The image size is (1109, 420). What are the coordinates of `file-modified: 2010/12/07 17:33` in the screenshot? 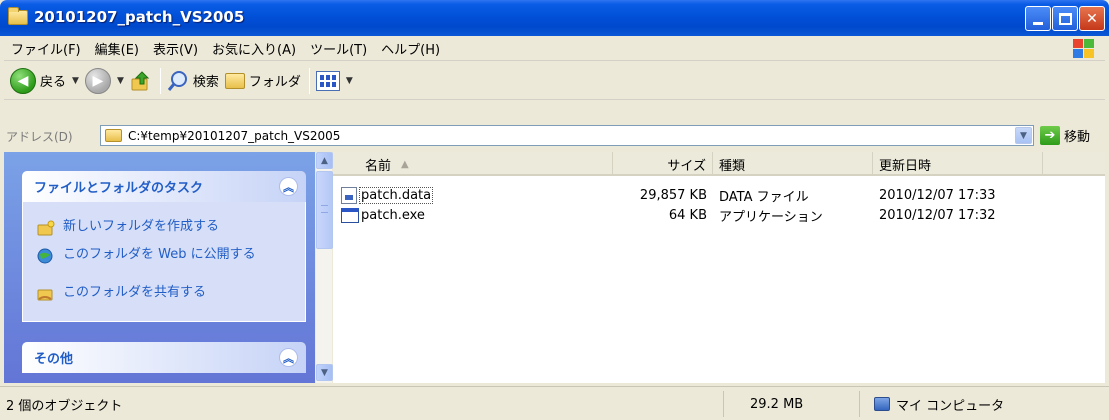 It's located at (937, 195).